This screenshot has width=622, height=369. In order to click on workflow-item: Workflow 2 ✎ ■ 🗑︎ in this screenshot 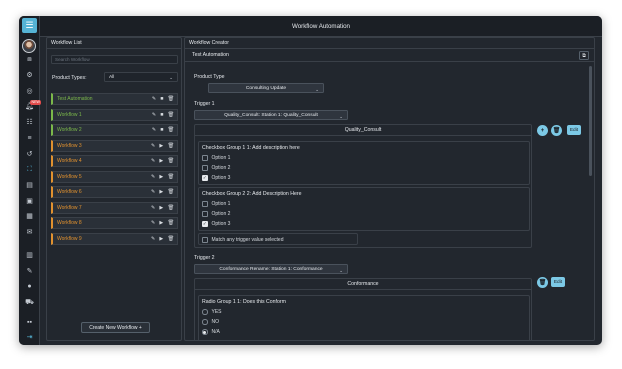, I will do `click(114, 130)`.